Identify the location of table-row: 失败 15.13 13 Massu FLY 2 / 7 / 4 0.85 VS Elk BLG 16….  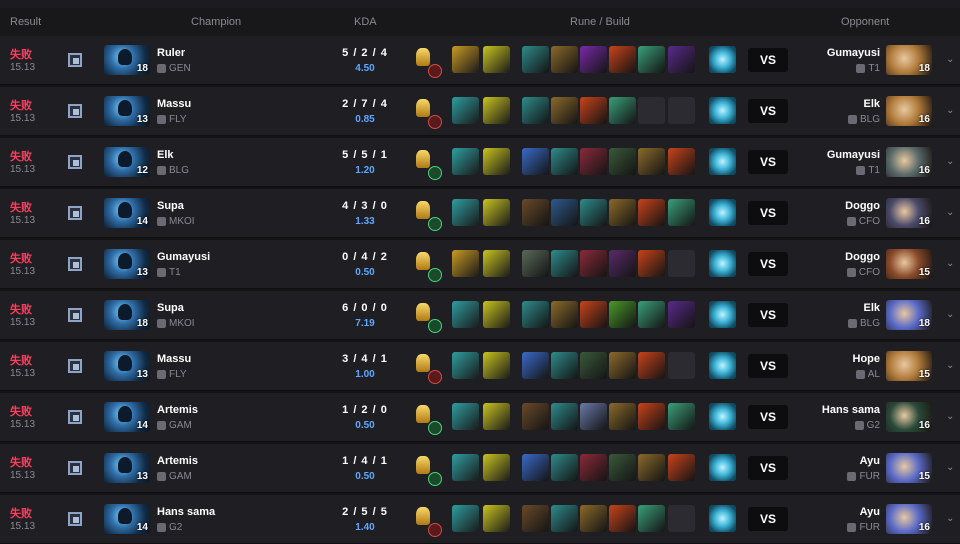
(480, 111).